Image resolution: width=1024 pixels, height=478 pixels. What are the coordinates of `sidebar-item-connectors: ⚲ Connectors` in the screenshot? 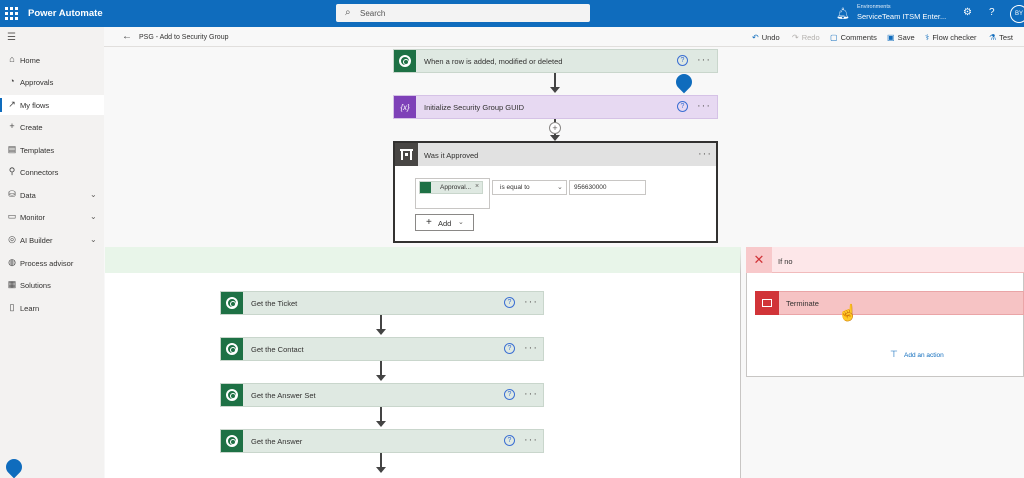 It's located at (52, 172).